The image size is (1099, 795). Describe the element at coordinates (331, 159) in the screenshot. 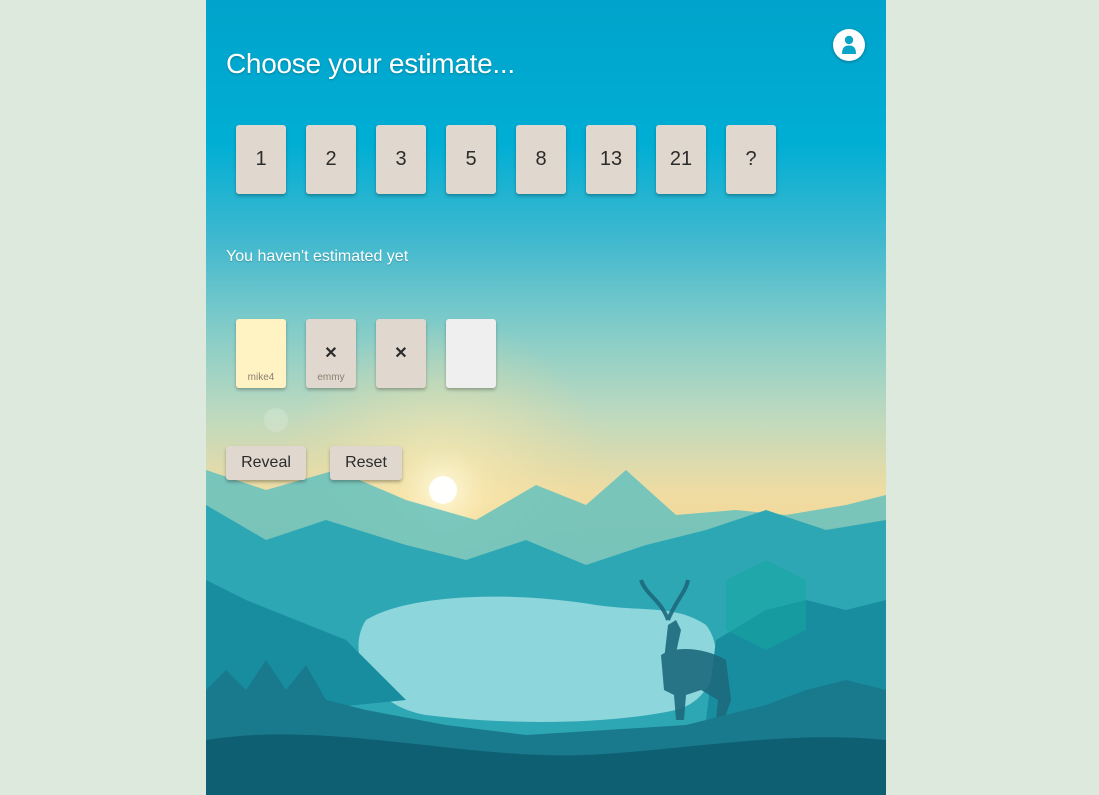

I see `estimate-card-2: 2` at that location.